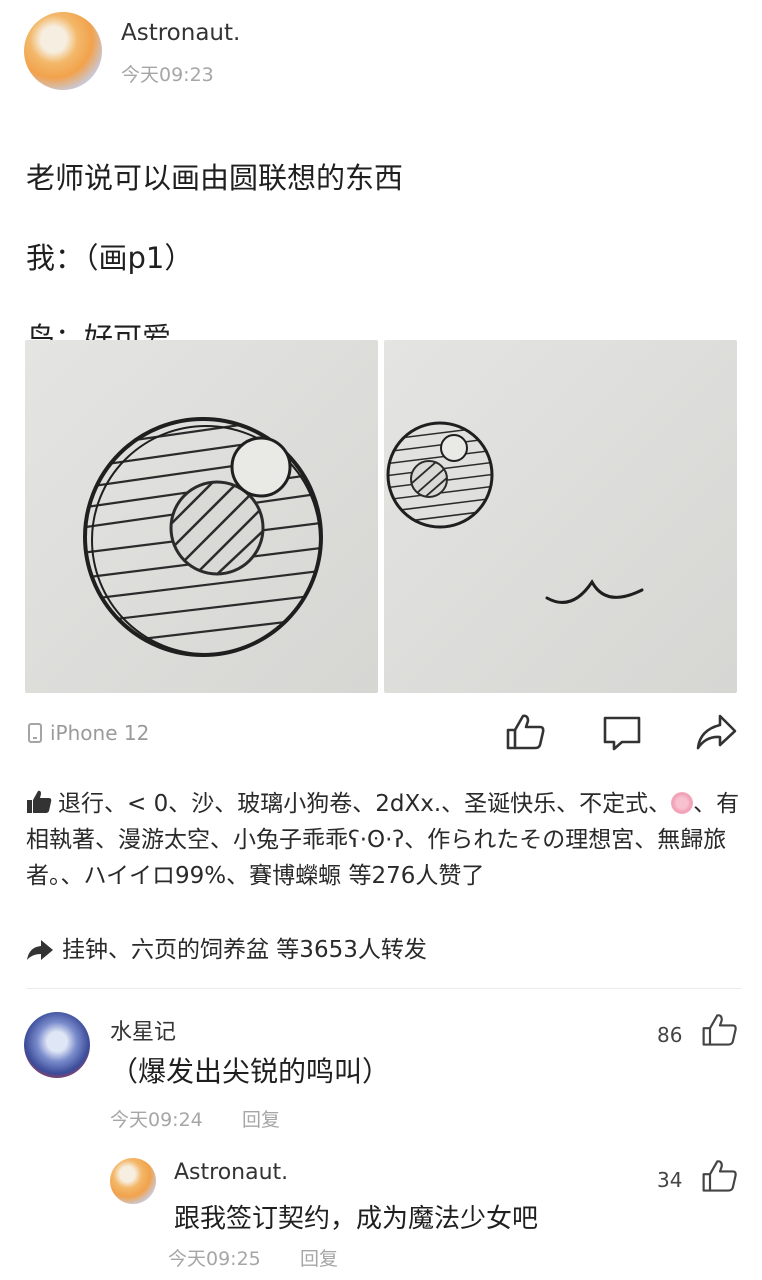 This screenshot has width=762, height=1280. What do you see at coordinates (515, 512) in the screenshot?
I see `face-drawing` at bounding box center [515, 512].